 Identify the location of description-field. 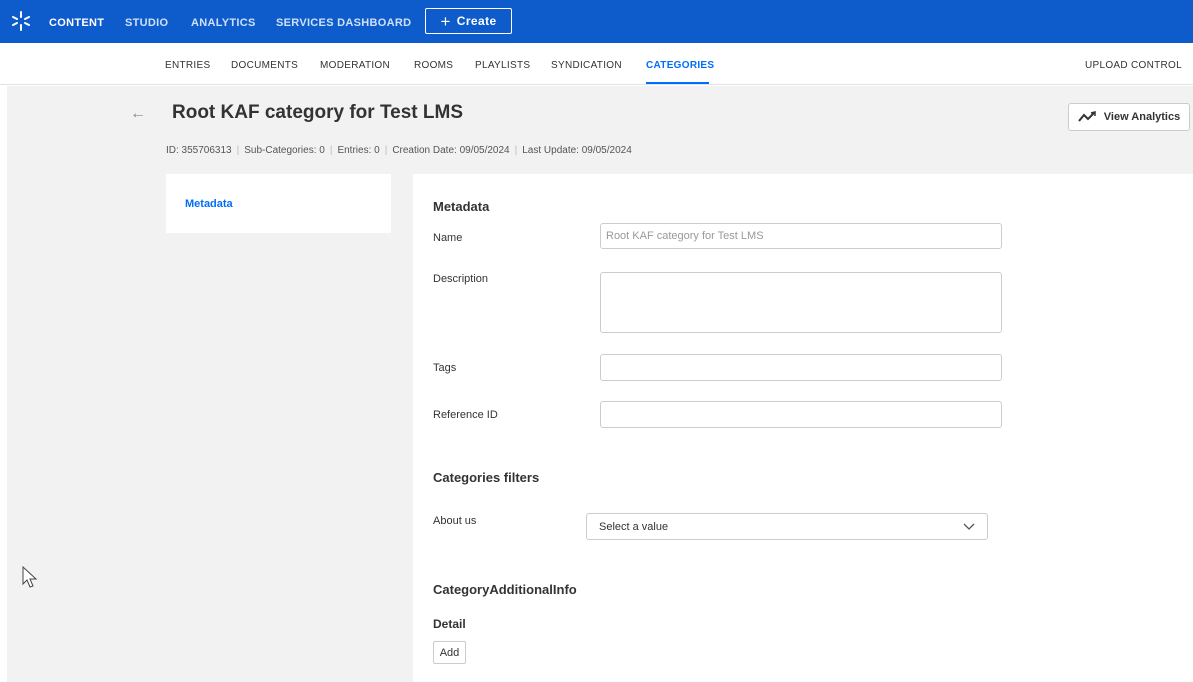
(801, 302).